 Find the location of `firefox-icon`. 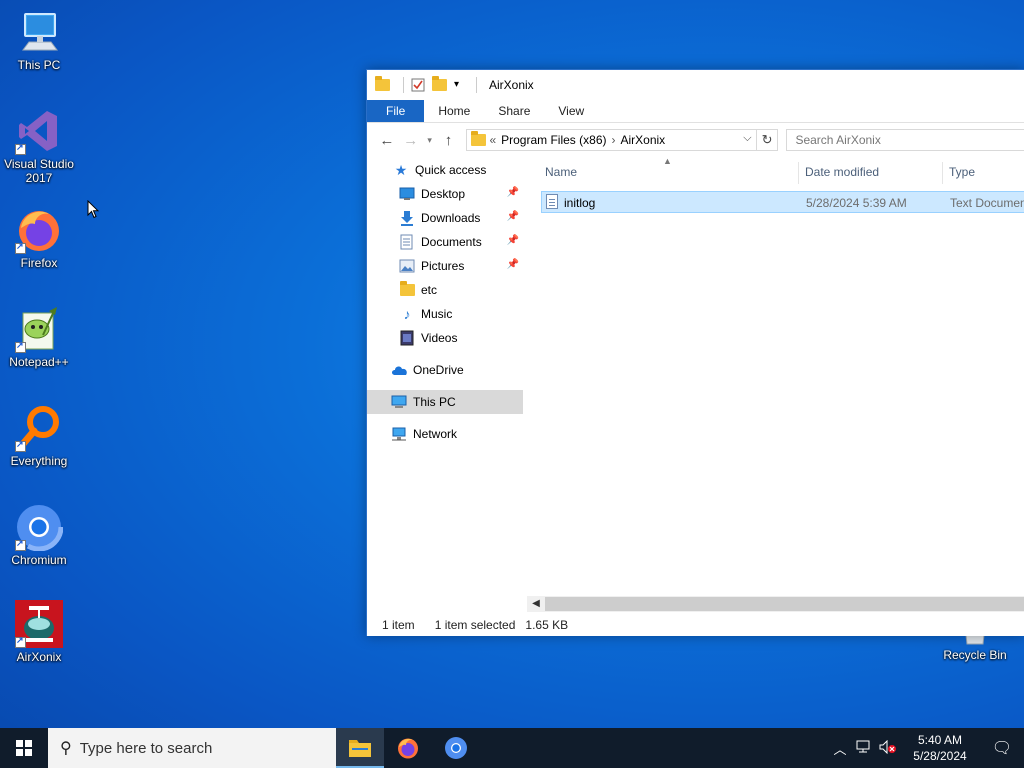

firefox-icon is located at coordinates (39, 230).